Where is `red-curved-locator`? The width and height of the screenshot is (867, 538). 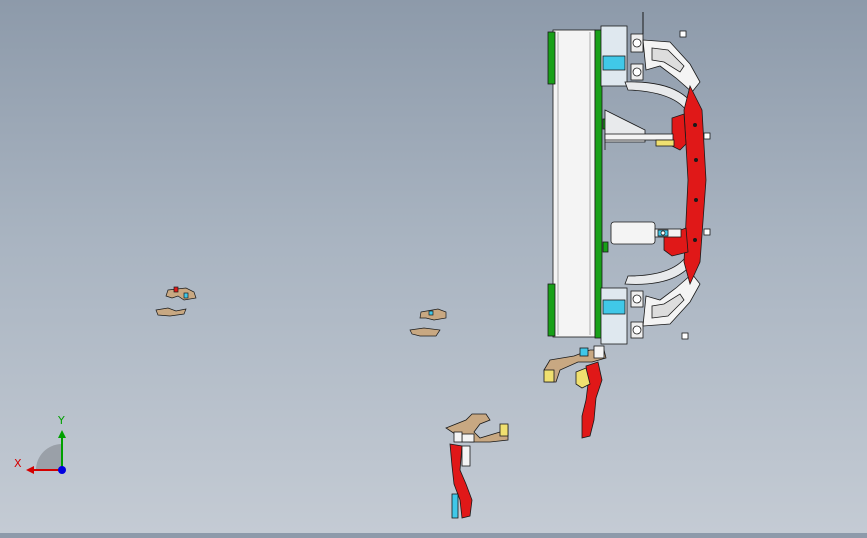
red-curved-locator is located at coordinates (695, 185).